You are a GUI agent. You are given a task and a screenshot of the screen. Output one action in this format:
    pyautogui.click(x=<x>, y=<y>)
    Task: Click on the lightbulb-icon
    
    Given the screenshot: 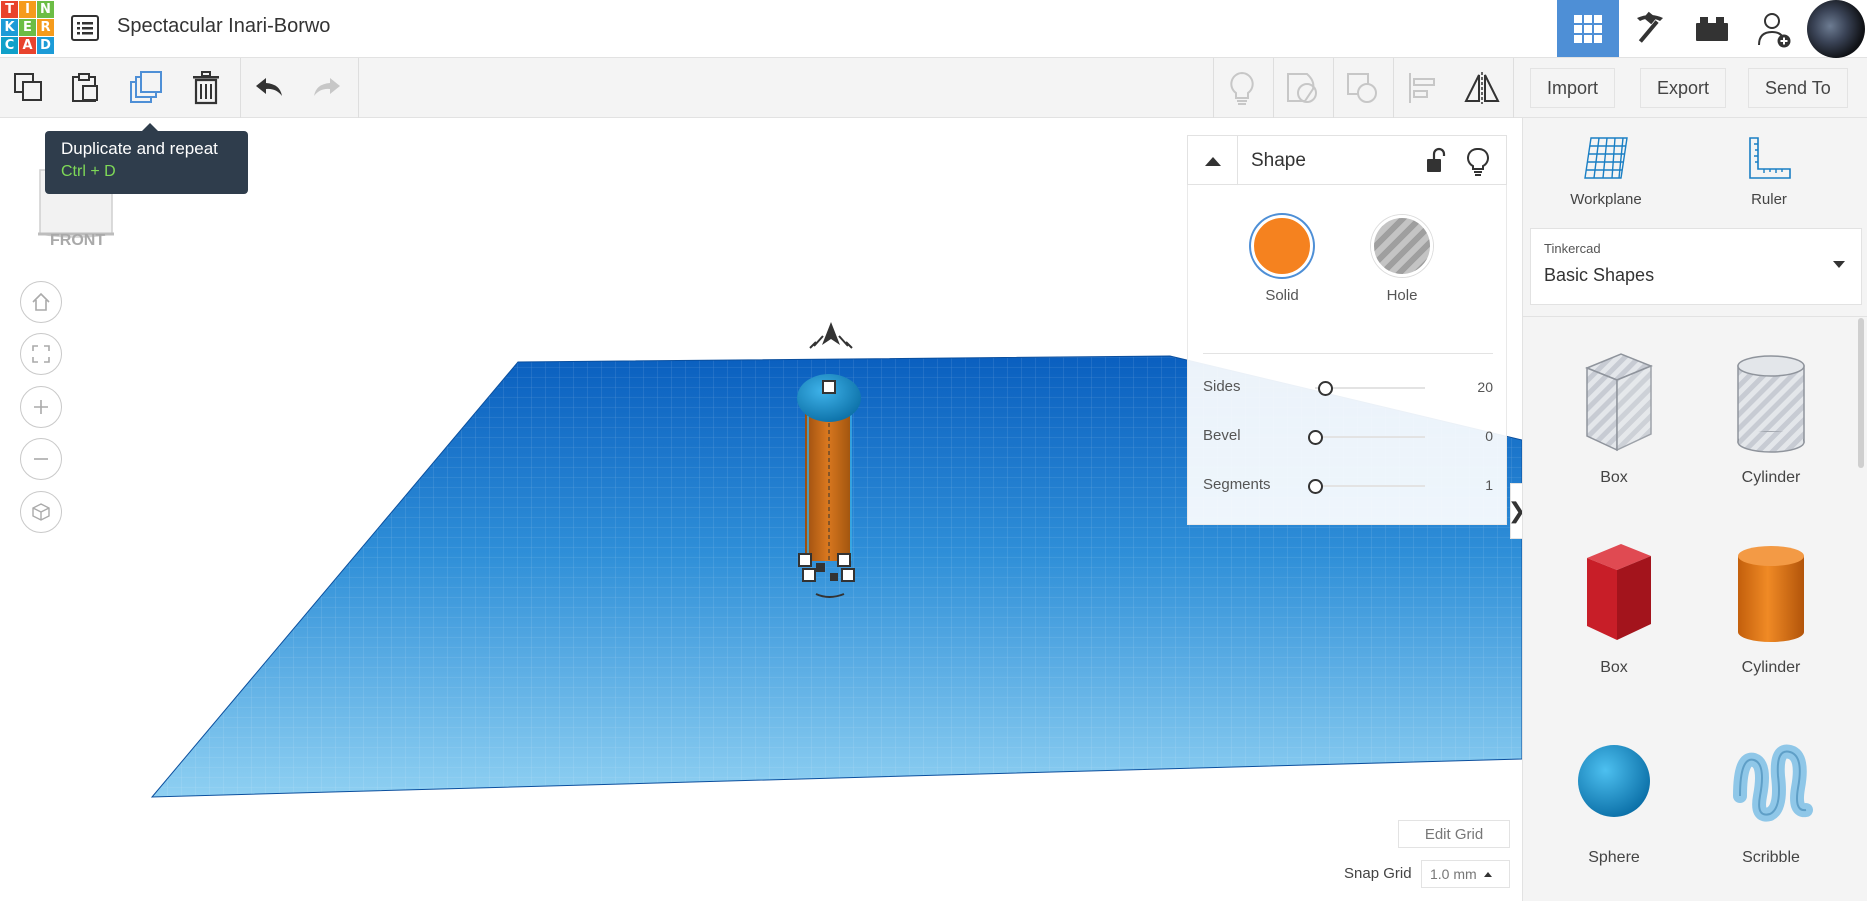 What is the action you would take?
    pyautogui.click(x=1242, y=88)
    